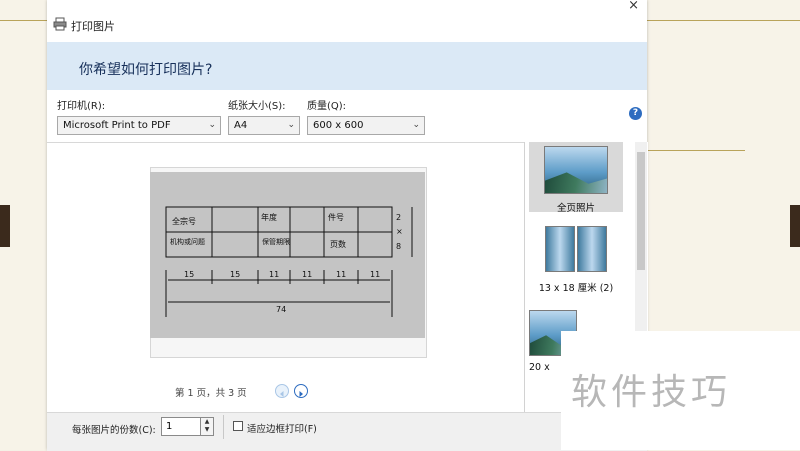 The width and height of the screenshot is (800, 451). Describe the element at coordinates (347, 431) in the screenshot. I see `bottom-bar: 每张图片的份数(C): 1 ▲ ▼ 适应边框打印(F)` at that location.